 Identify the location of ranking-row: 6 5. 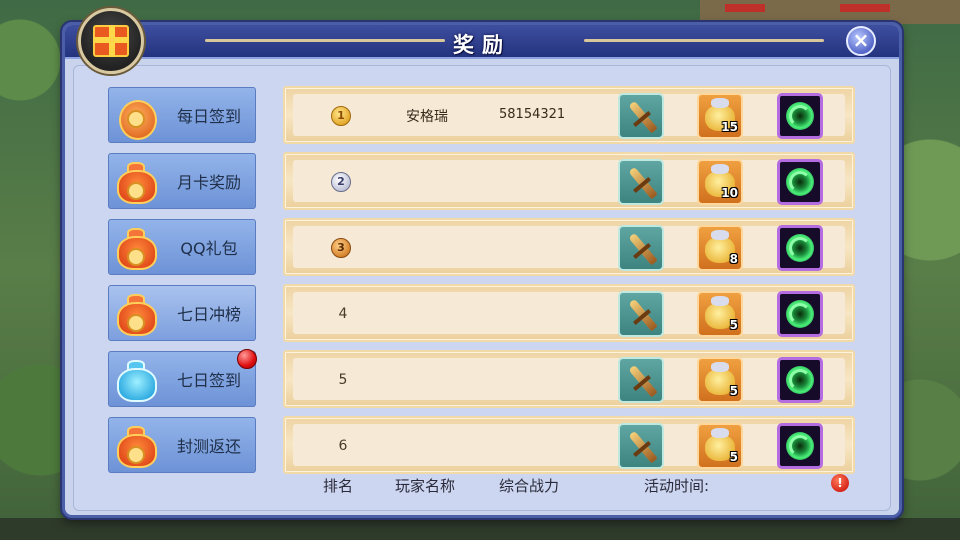
(569, 445).